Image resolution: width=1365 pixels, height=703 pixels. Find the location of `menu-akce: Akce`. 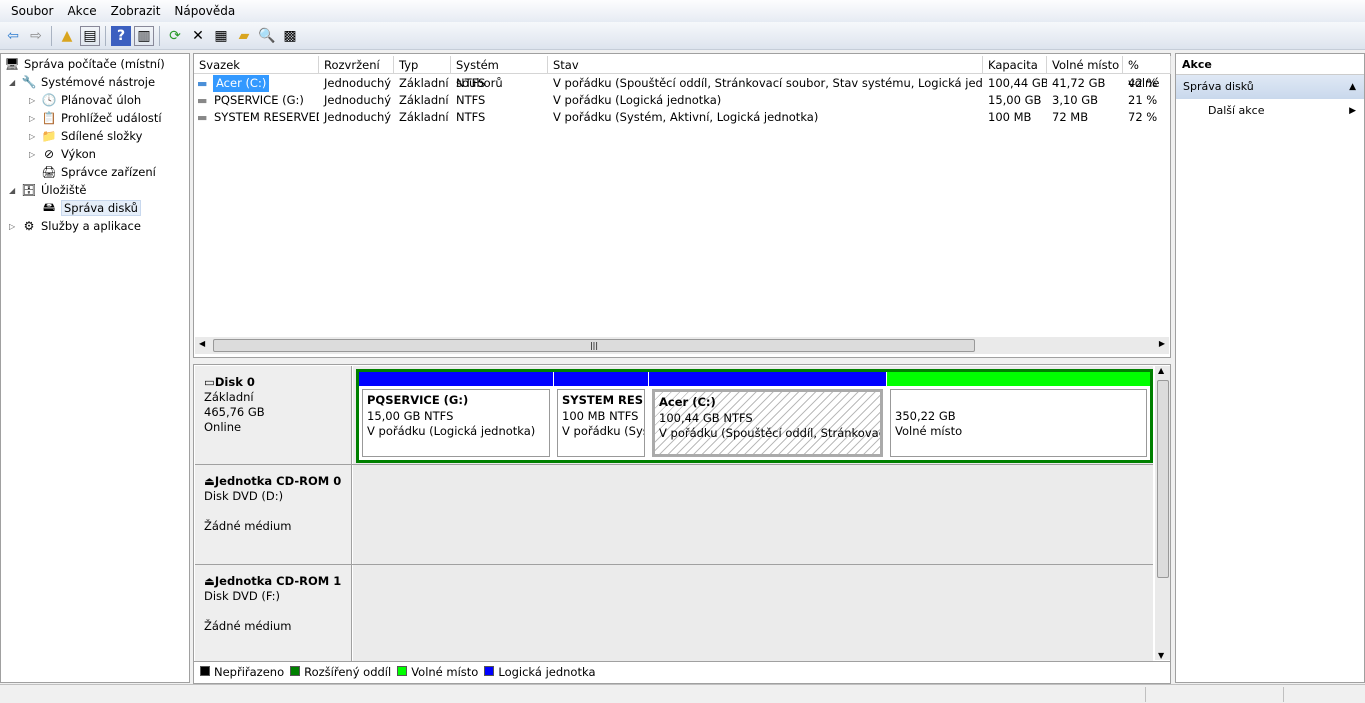

menu-akce: Akce is located at coordinates (81, 11).